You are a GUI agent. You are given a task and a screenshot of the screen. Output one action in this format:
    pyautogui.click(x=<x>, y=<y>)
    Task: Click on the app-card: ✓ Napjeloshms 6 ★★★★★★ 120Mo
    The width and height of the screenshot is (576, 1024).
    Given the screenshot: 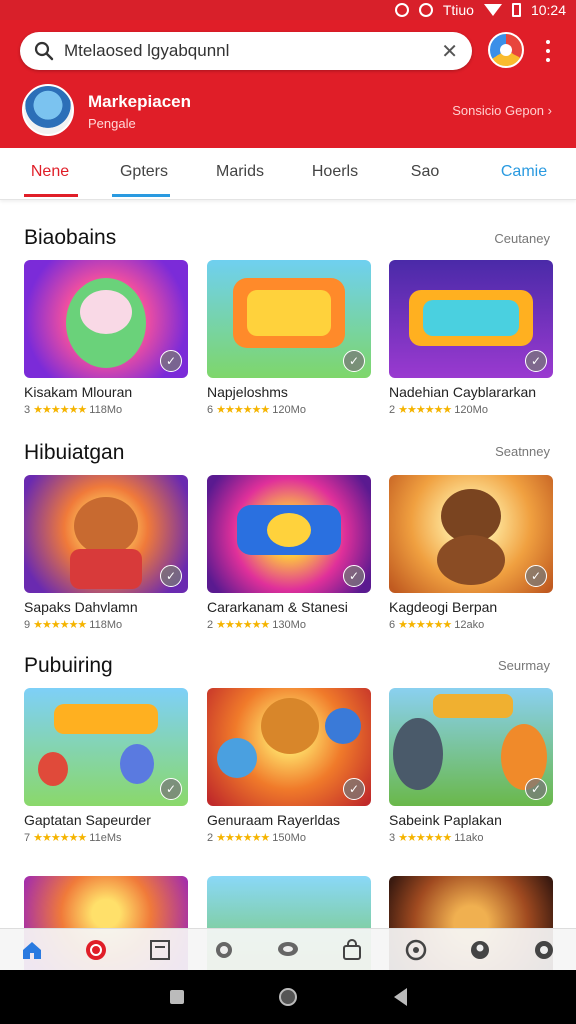 What is the action you would take?
    pyautogui.click(x=289, y=338)
    